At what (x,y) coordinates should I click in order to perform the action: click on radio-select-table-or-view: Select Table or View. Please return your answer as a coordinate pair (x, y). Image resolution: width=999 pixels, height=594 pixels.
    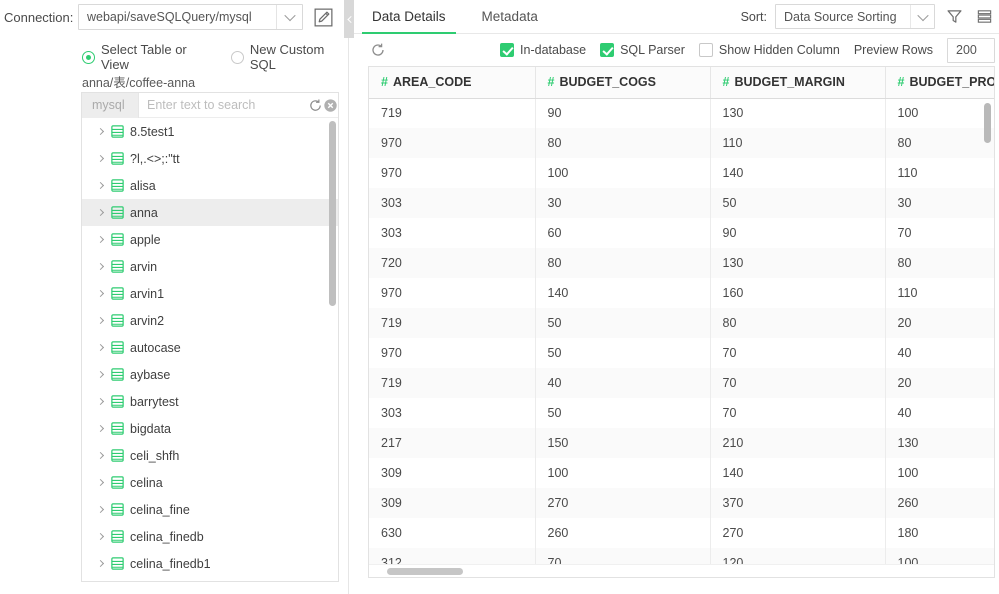
    Looking at the image, I should click on (144, 57).